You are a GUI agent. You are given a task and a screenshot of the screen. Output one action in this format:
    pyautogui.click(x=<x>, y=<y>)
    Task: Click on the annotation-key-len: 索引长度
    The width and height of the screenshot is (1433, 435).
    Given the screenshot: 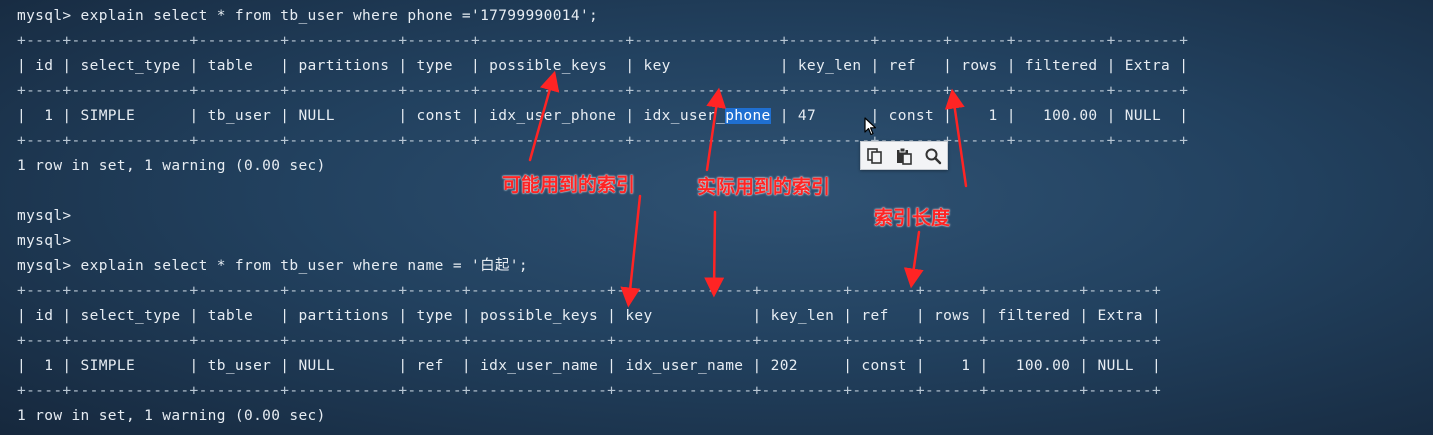 What is the action you would take?
    pyautogui.click(x=912, y=218)
    